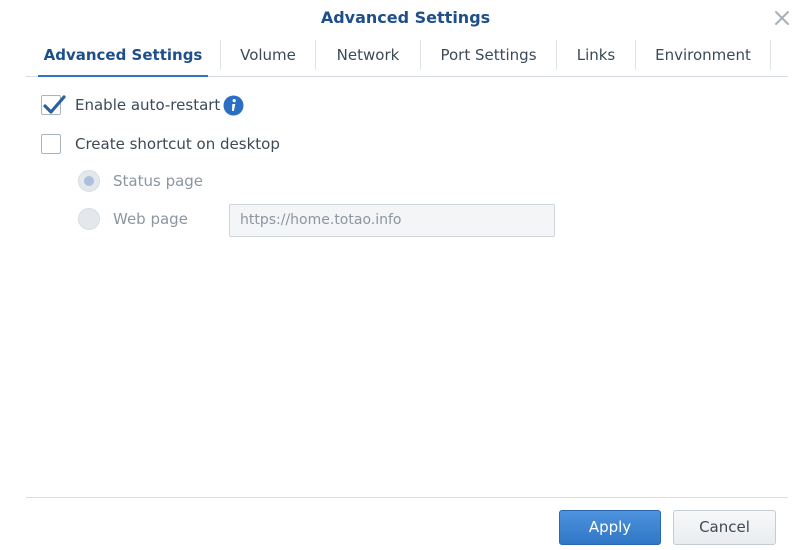 This screenshot has height=550, width=811. I want to click on tab-advanced-settings: Advanced Settings, so click(123, 58).